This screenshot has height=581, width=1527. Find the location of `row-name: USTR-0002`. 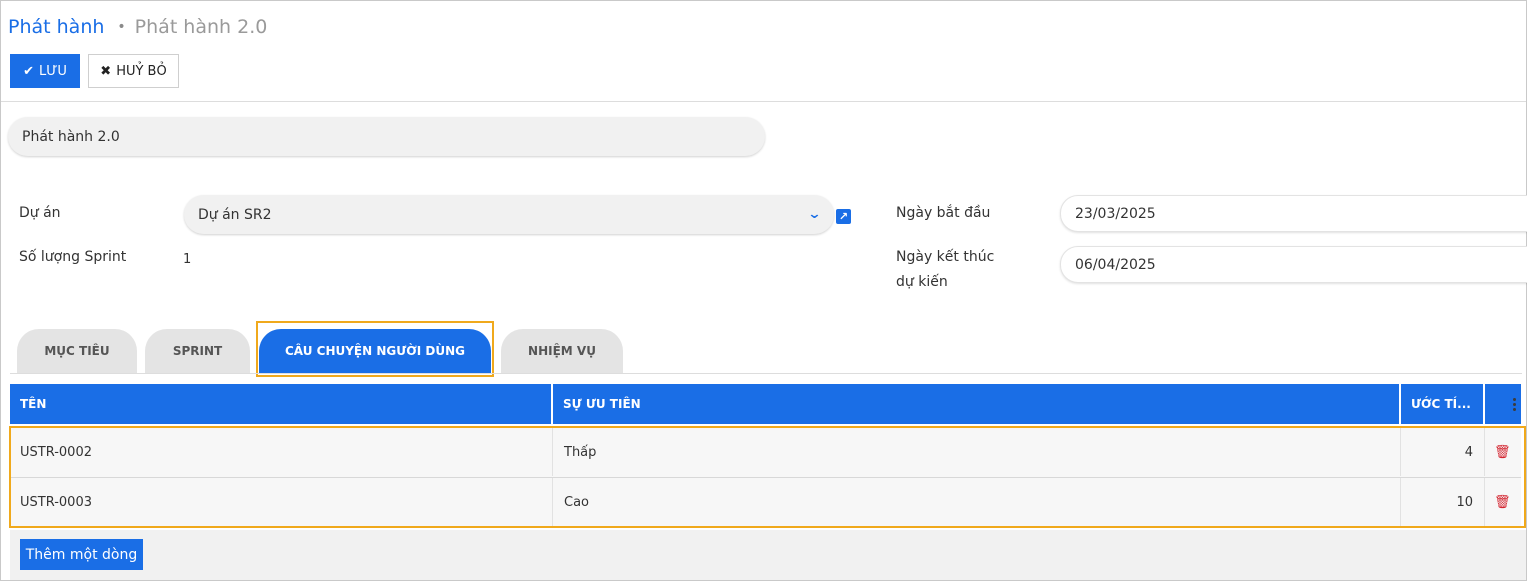

row-name: USTR-0002 is located at coordinates (285, 452).